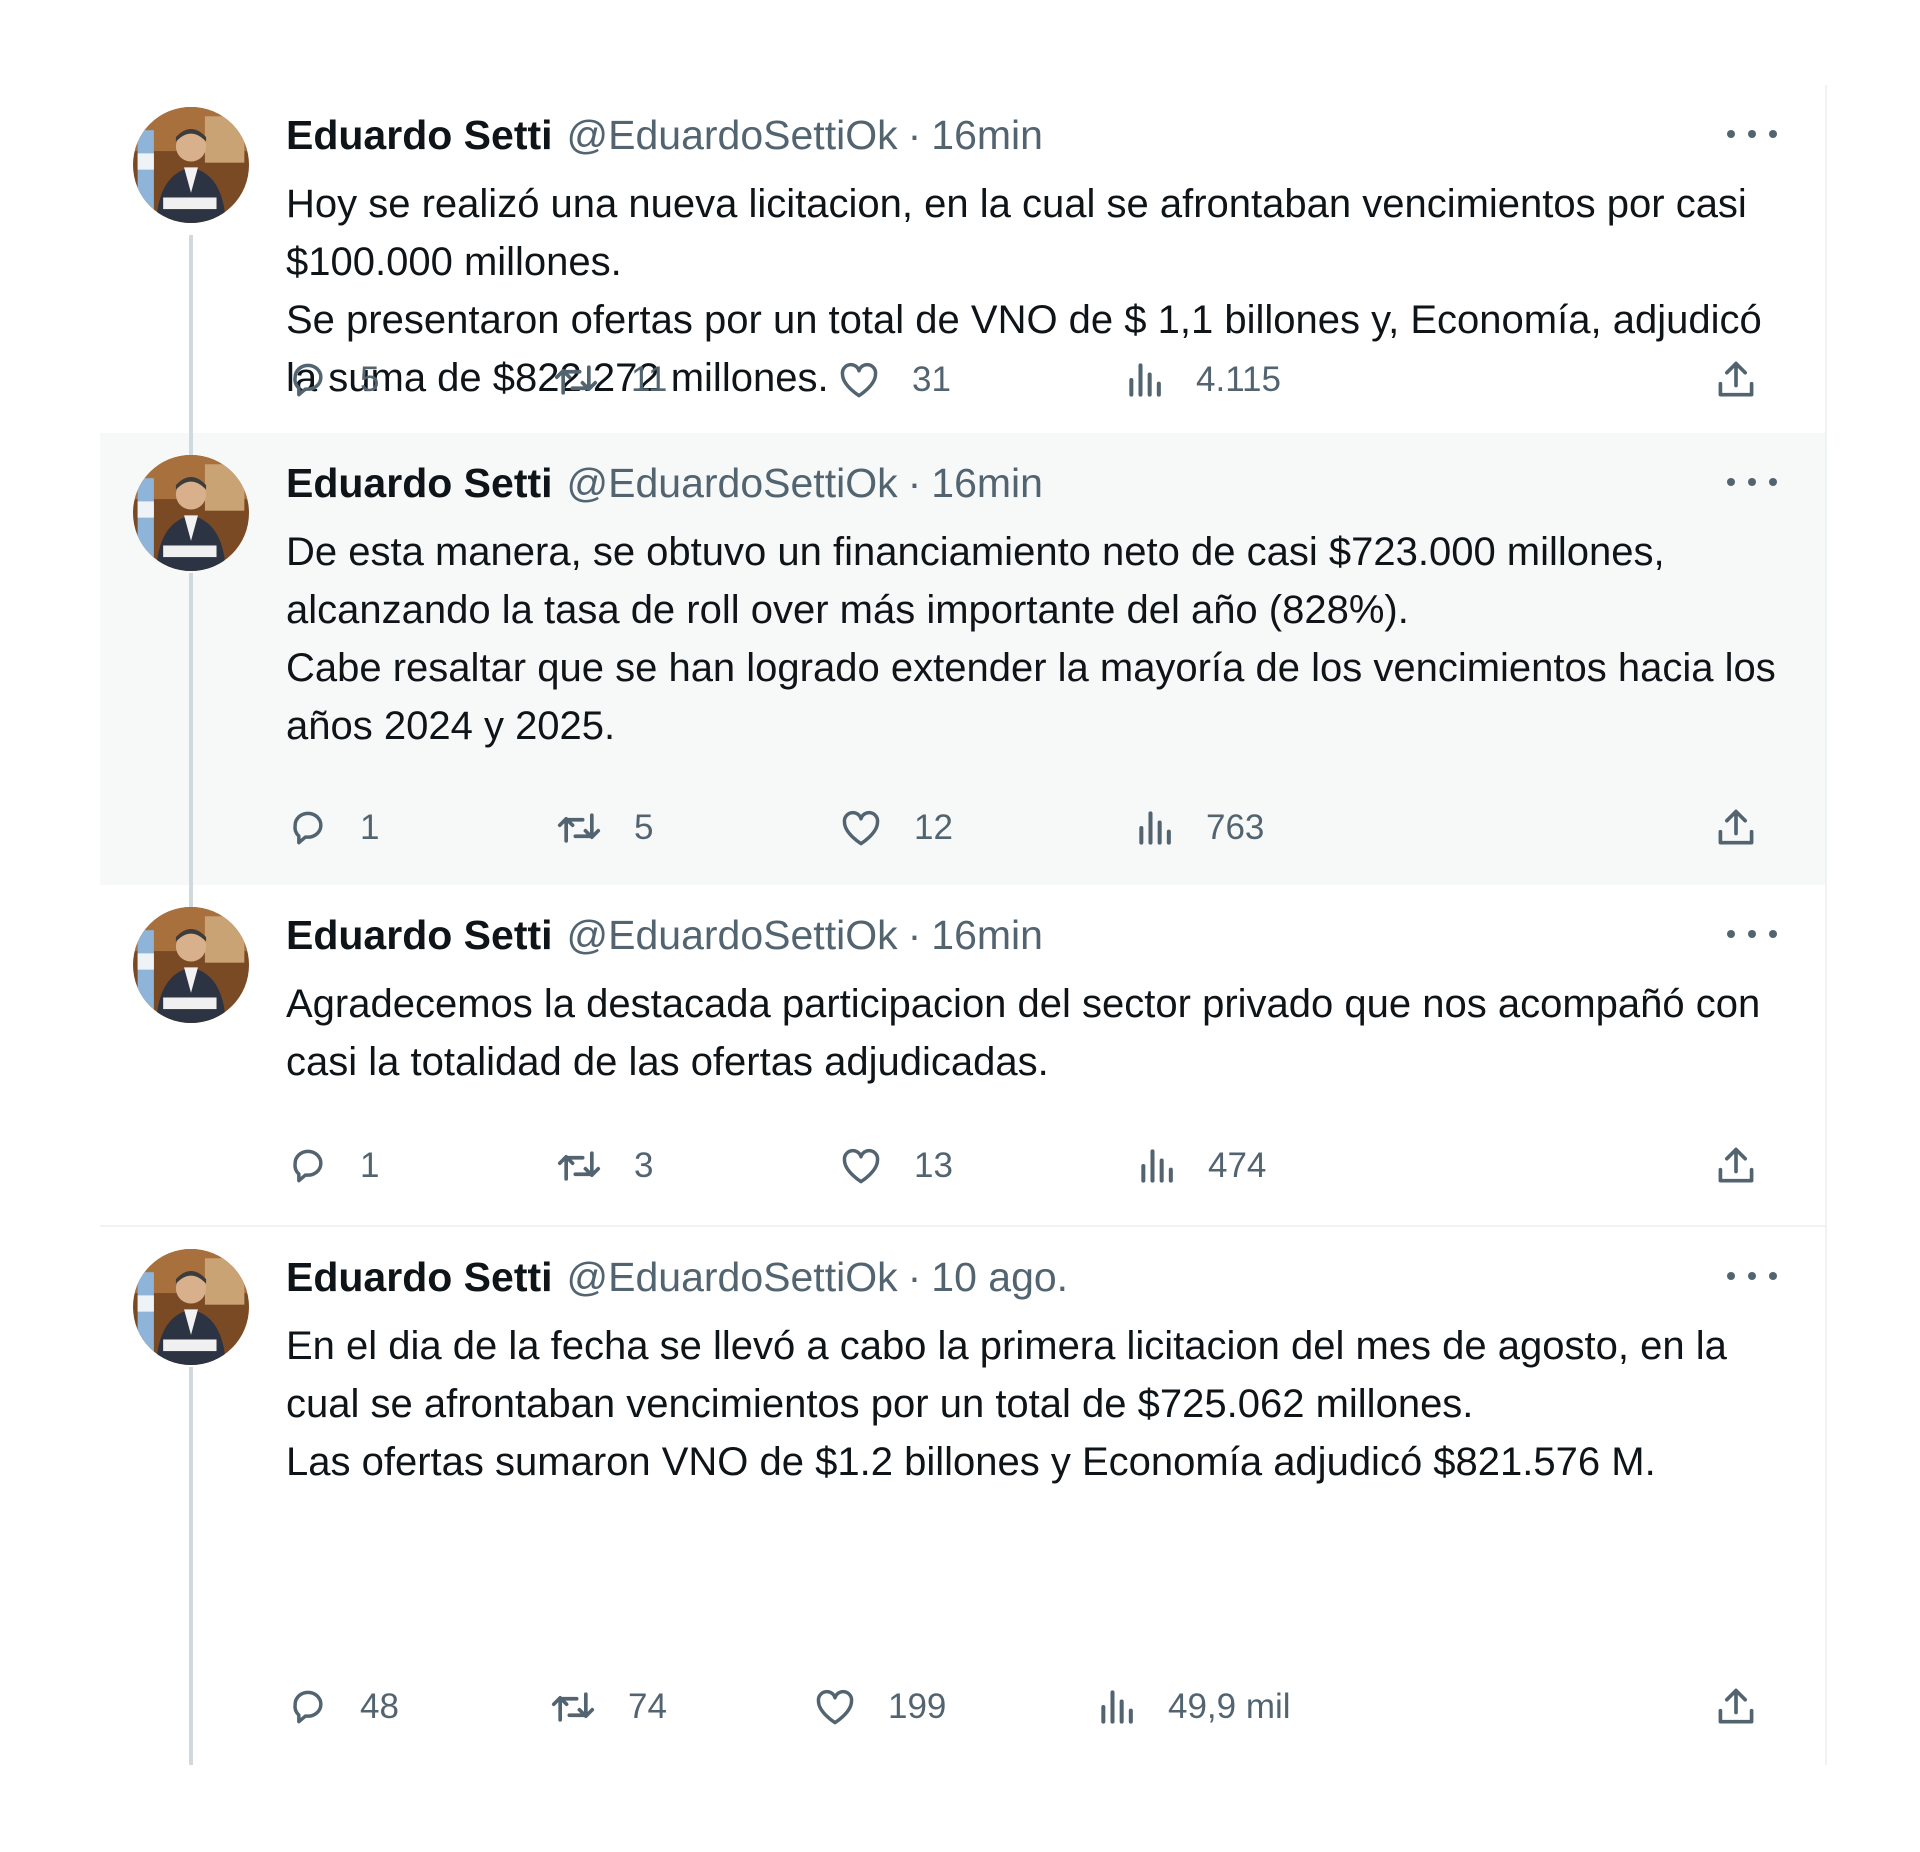  Describe the element at coordinates (370, 379) in the screenshot. I see `reply-count: 5` at that location.